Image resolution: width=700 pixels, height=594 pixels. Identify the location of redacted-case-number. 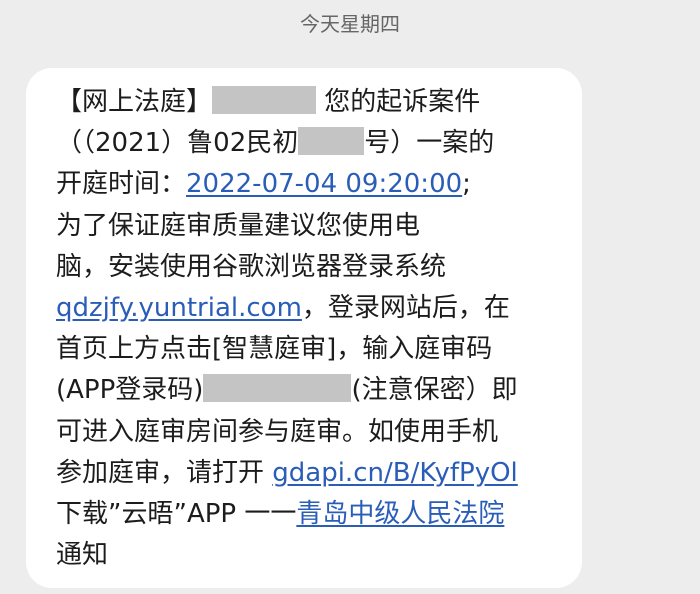
(331, 141).